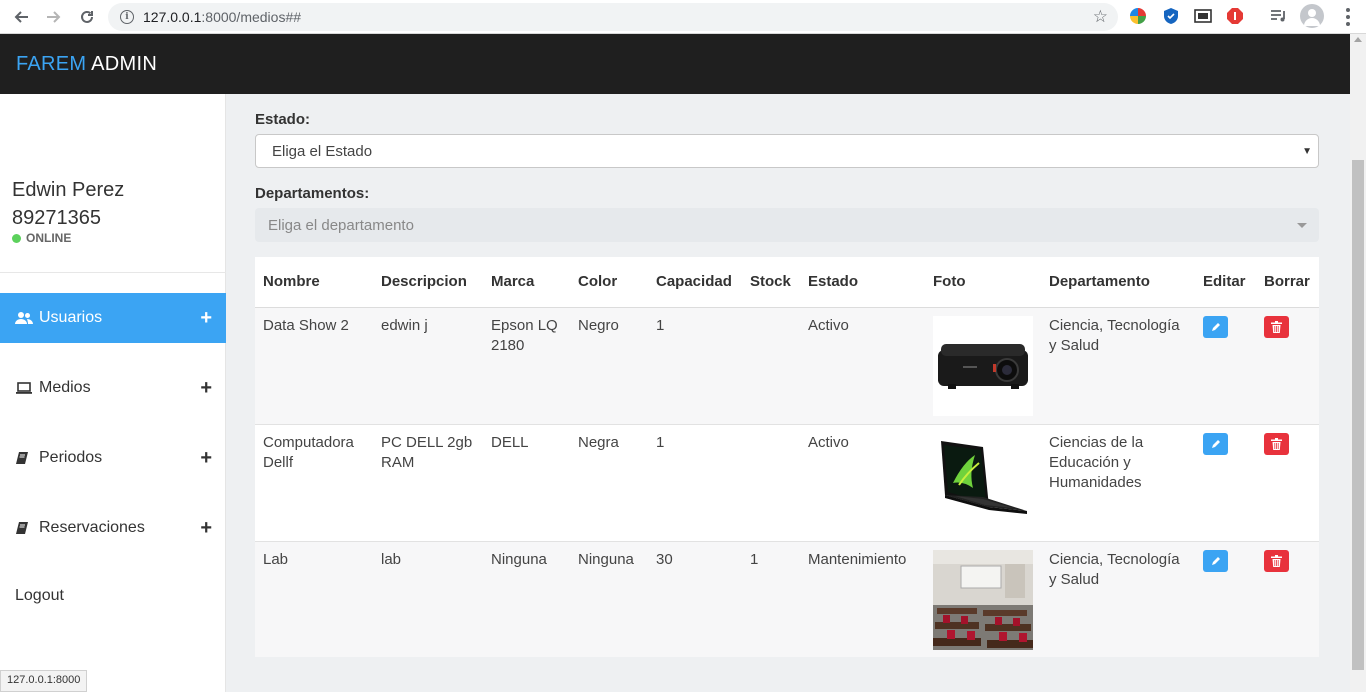 This screenshot has width=1366, height=692. Describe the element at coordinates (1312, 16) in the screenshot. I see `profile-avatar-icon` at that location.